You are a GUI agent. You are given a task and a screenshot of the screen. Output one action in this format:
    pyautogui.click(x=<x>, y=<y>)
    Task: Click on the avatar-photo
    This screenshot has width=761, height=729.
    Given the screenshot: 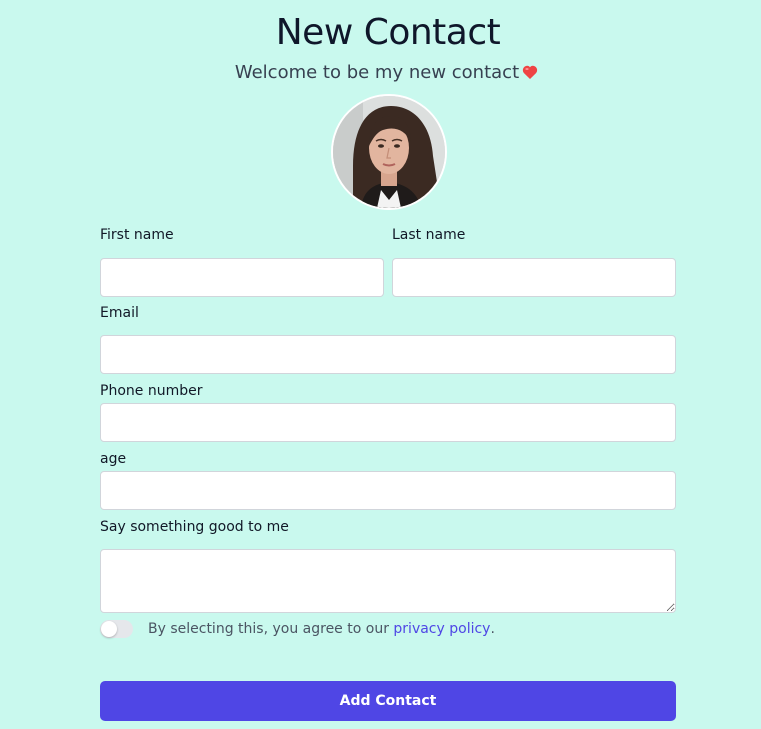 What is the action you would take?
    pyautogui.click(x=389, y=152)
    